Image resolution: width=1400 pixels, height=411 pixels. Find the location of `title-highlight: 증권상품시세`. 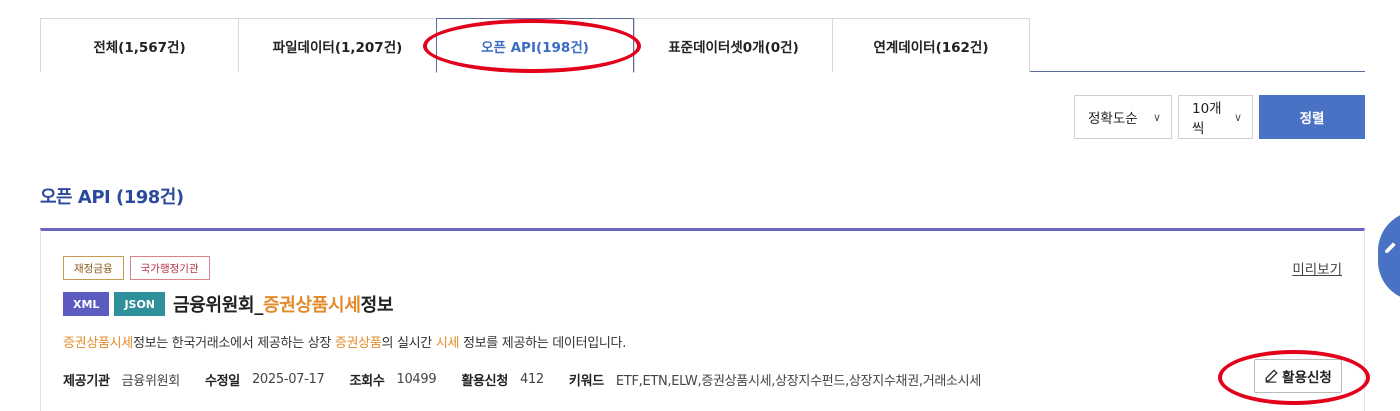

title-highlight: 증권상품시세 is located at coordinates (312, 305).